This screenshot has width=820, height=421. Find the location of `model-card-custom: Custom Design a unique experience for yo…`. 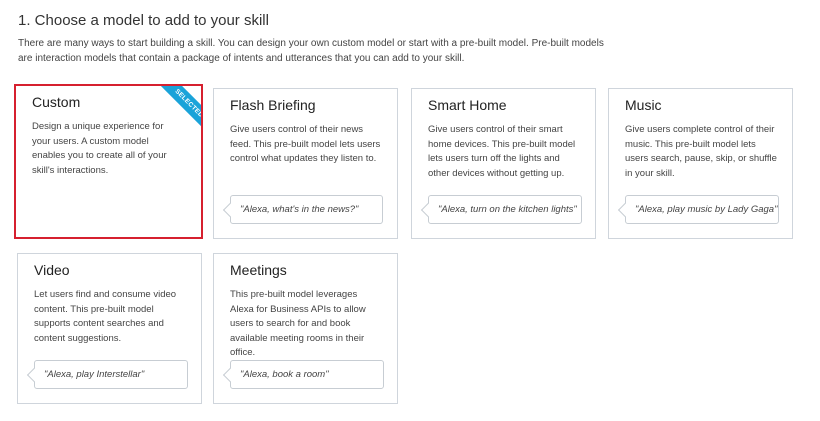

model-card-custom: Custom Design a unique experience for yo… is located at coordinates (108, 161).